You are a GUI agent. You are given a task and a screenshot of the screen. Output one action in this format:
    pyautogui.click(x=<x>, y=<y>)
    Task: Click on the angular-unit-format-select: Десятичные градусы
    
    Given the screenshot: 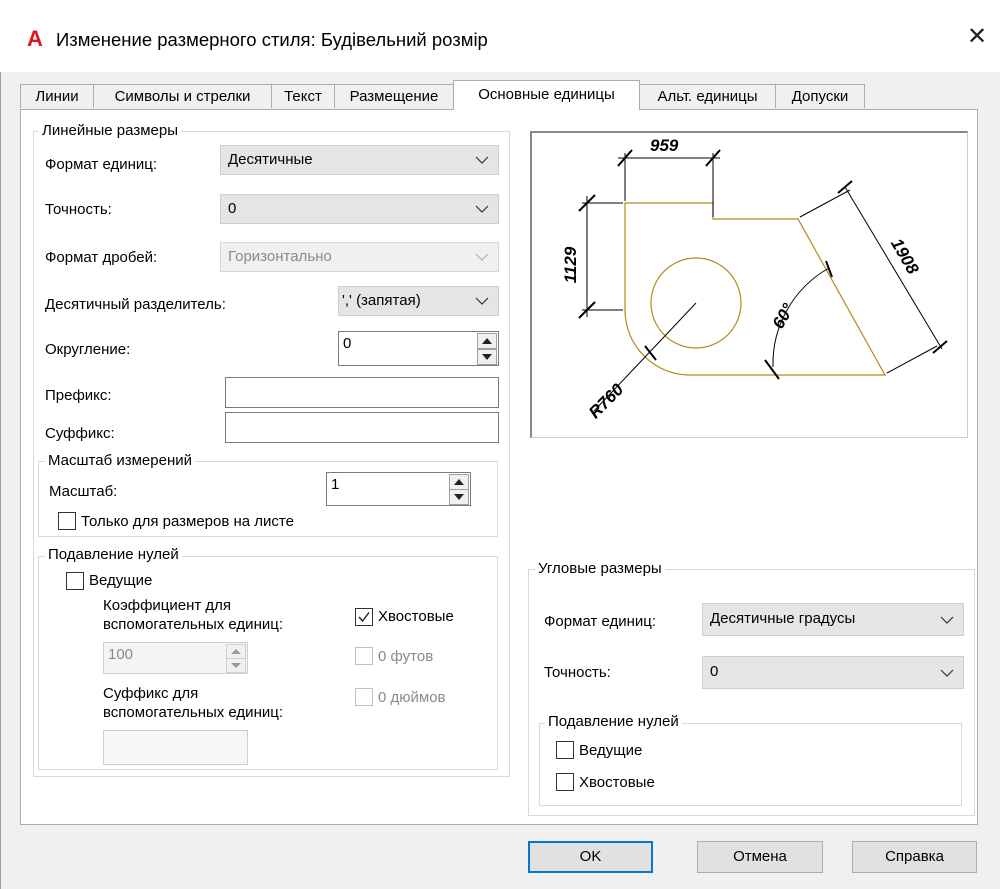 What is the action you would take?
    pyautogui.click(x=833, y=619)
    